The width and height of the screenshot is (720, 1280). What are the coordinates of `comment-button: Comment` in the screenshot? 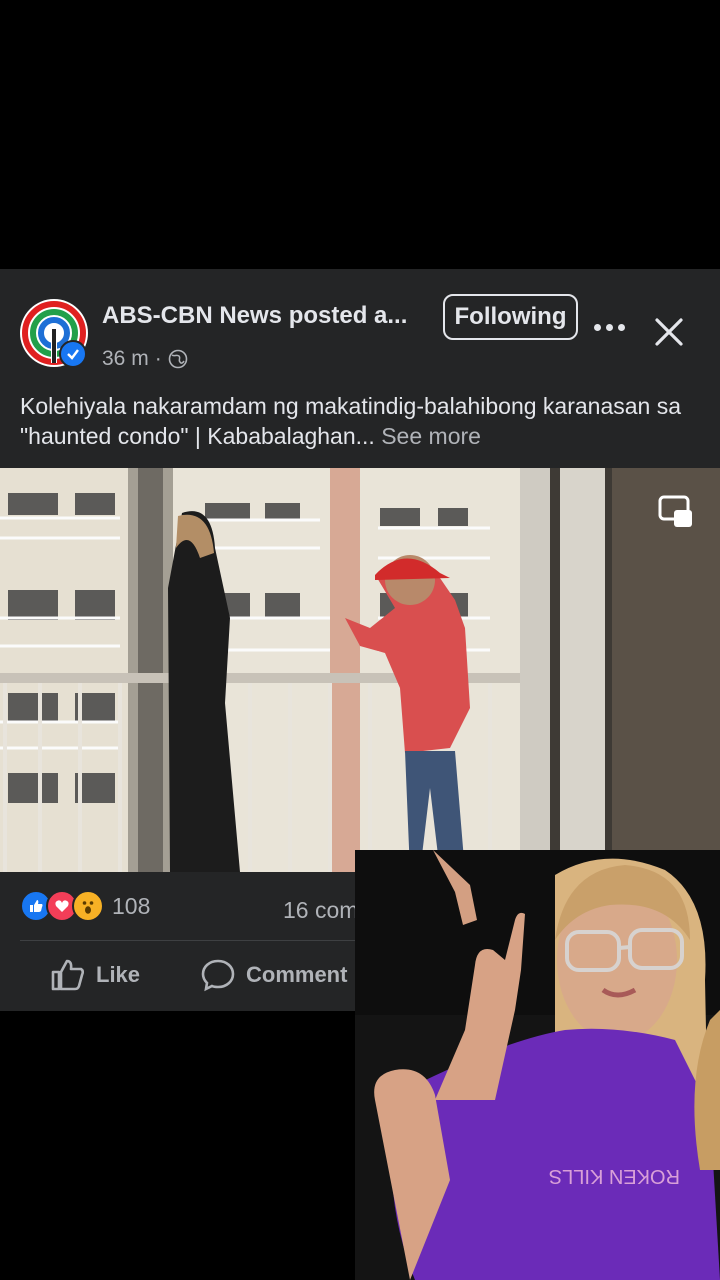 It's located at (273, 975).